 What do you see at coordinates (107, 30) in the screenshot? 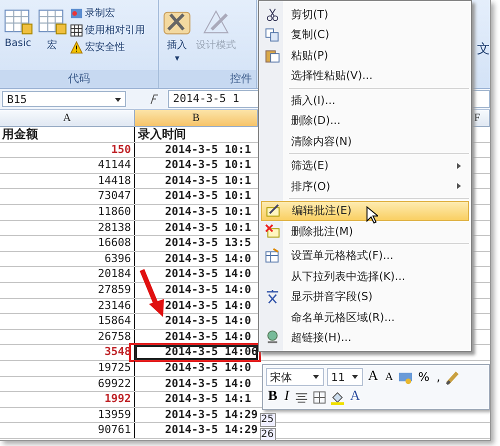
I see `ribbon-small-button: 使用相对引用` at bounding box center [107, 30].